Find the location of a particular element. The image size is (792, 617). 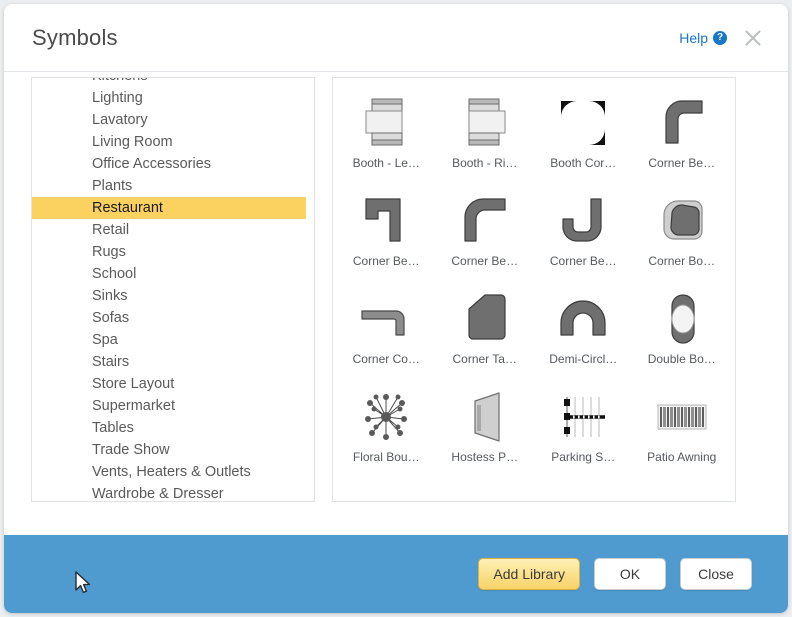

sidebar-item-stairs: Stairs is located at coordinates (173, 362).